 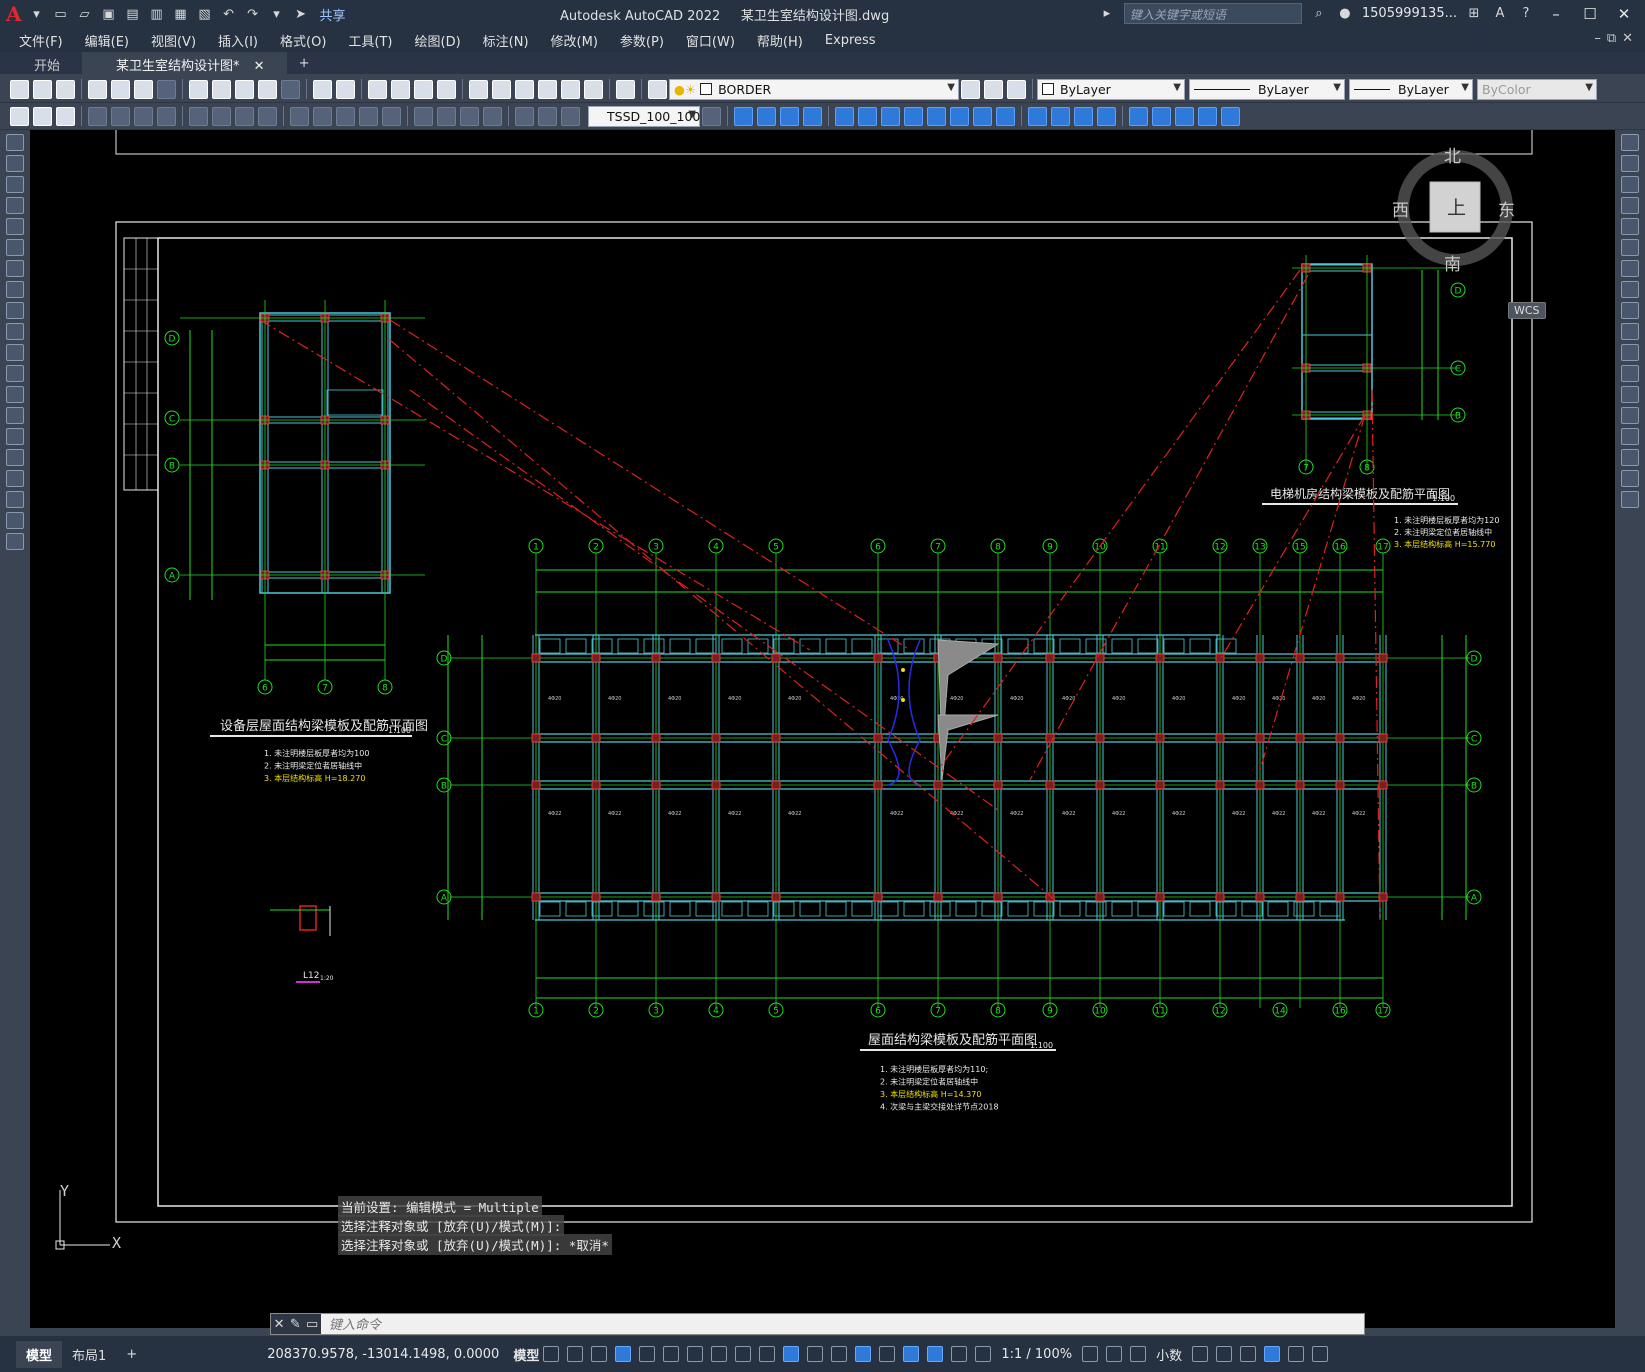 What do you see at coordinates (743, 1354) in the screenshot?
I see `object-snap-icon` at bounding box center [743, 1354].